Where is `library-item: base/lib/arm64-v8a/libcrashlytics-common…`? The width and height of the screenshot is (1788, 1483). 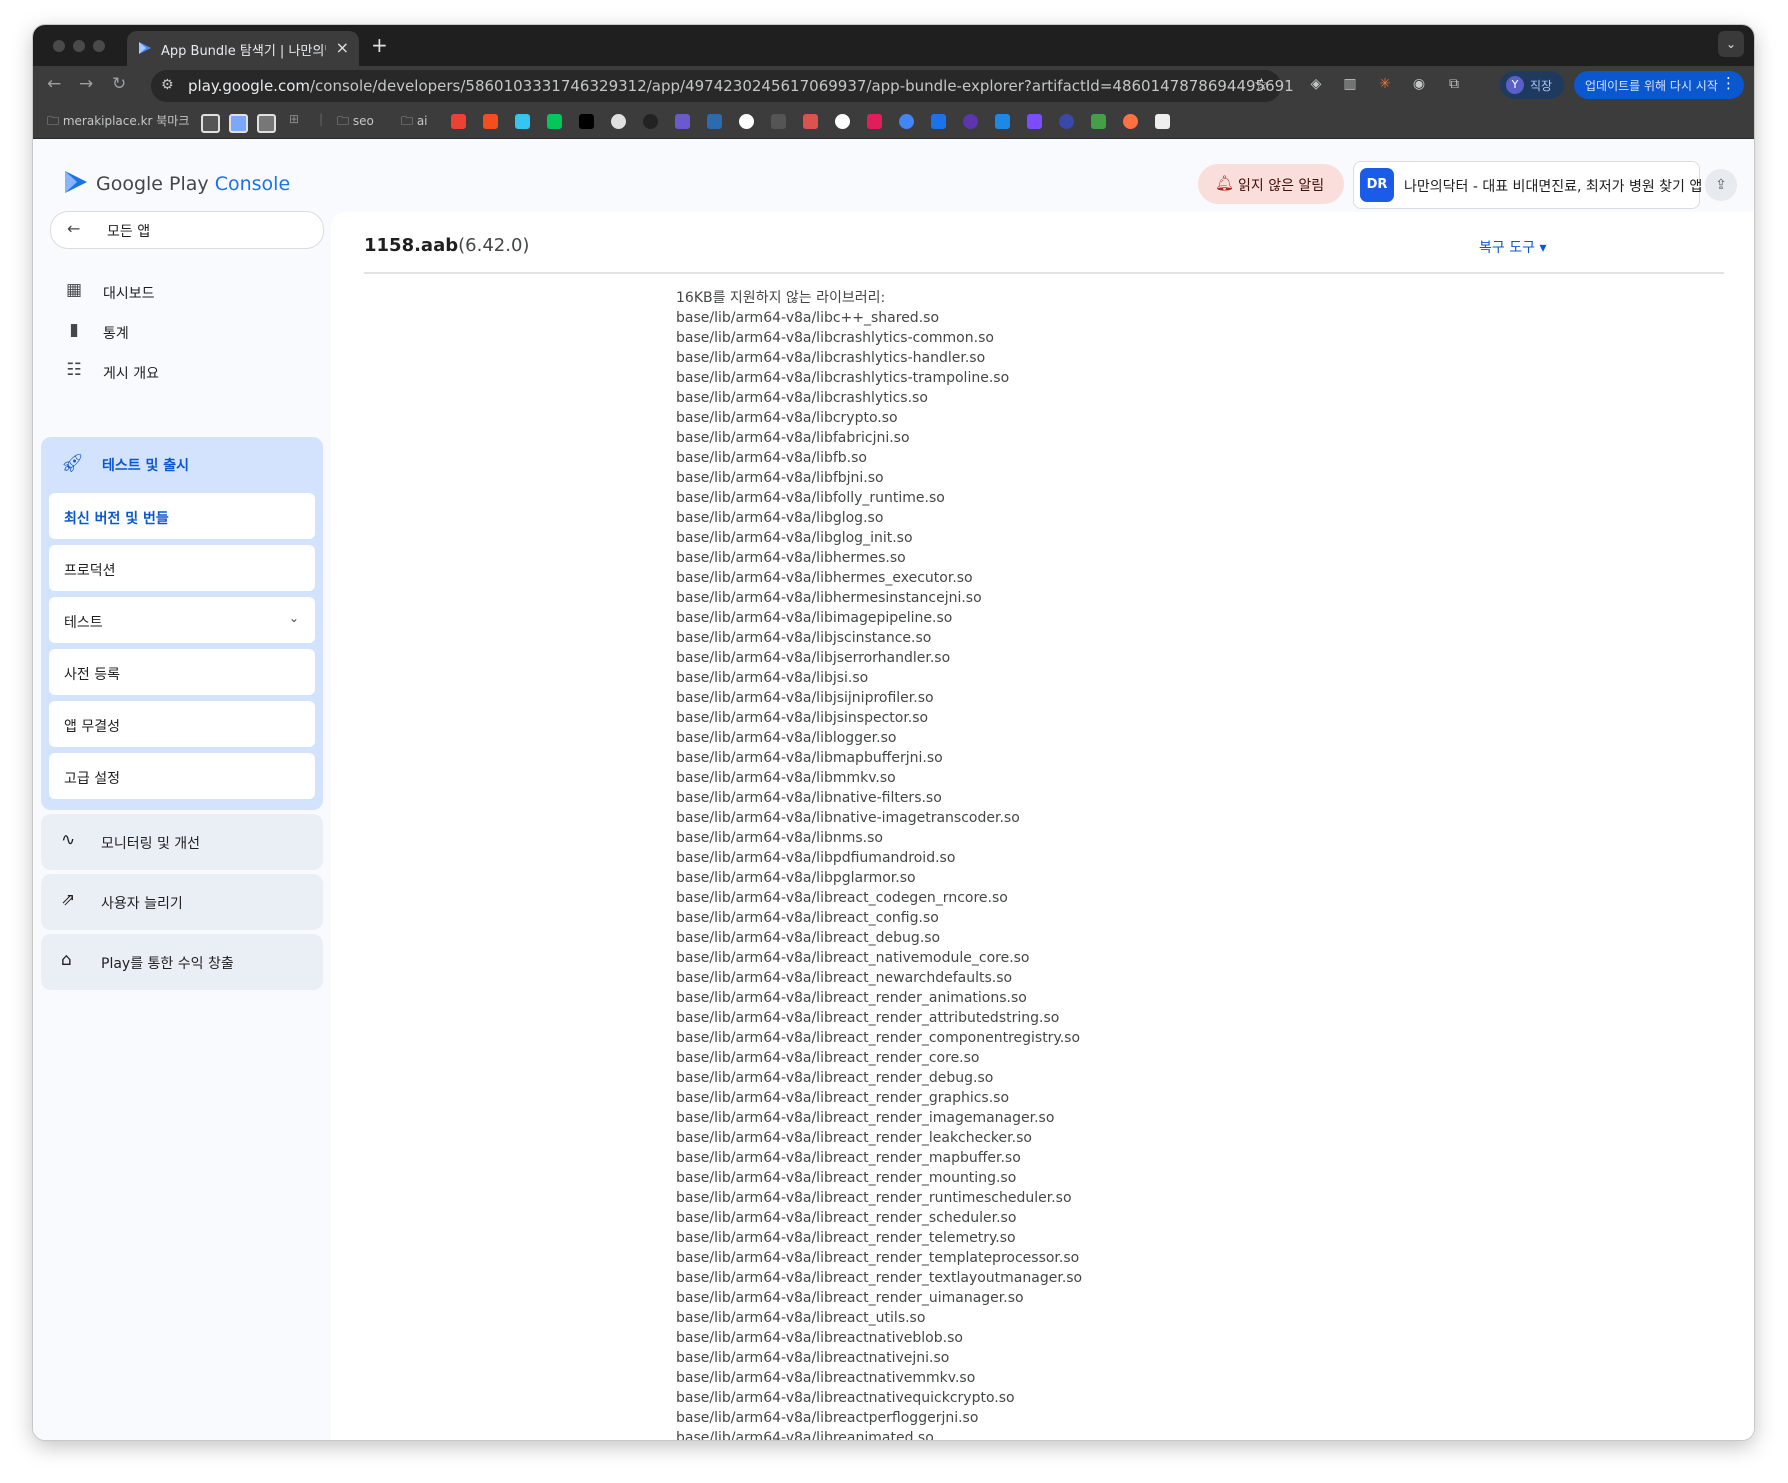
library-item: base/lib/arm64-v8a/libcrashlytics-common… is located at coordinates (835, 338).